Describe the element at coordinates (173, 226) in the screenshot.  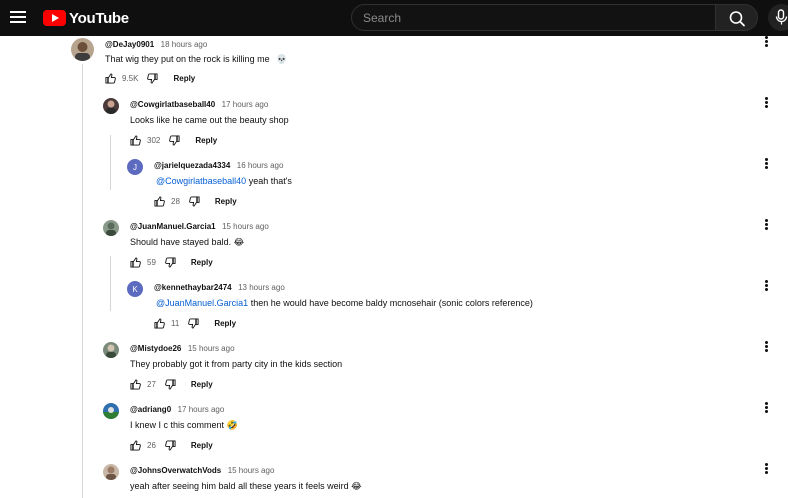
I see `comment-author: @JuanManuel.Garcia1` at that location.